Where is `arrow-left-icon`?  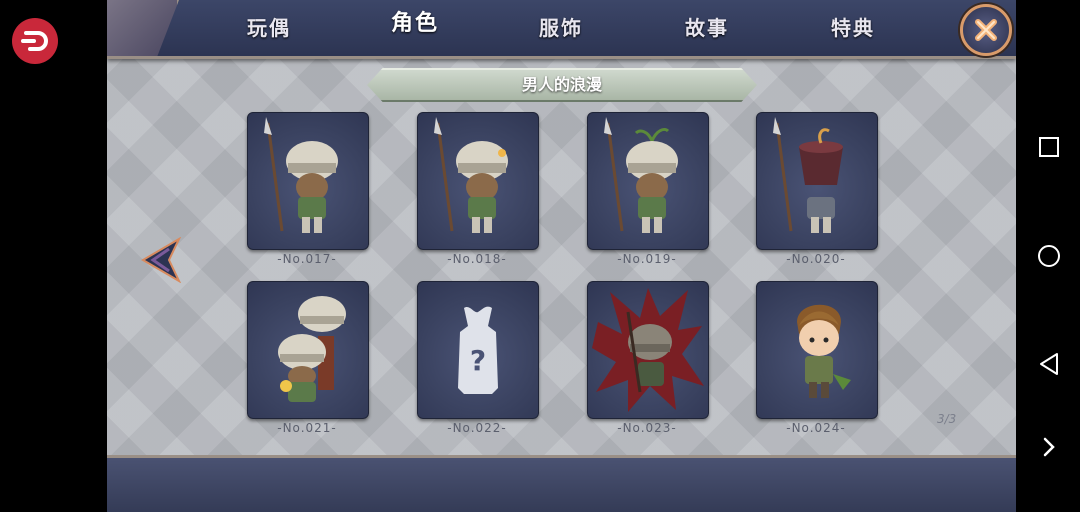 arrow-left-icon is located at coordinates (161, 260).